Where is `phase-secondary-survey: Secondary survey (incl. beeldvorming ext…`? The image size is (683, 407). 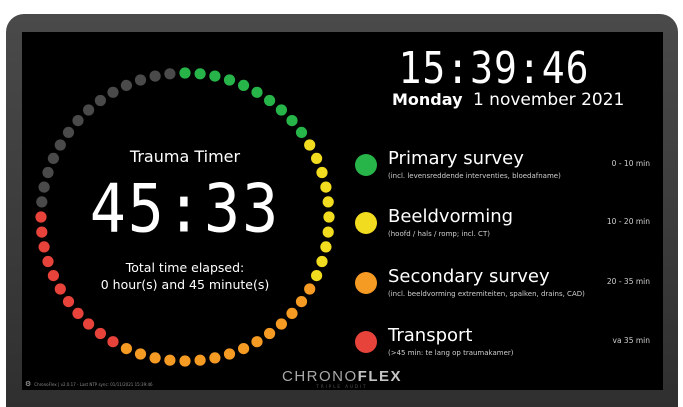 phase-secondary-survey: Secondary survey (incl. beeldvorming ext… is located at coordinates (507, 288).